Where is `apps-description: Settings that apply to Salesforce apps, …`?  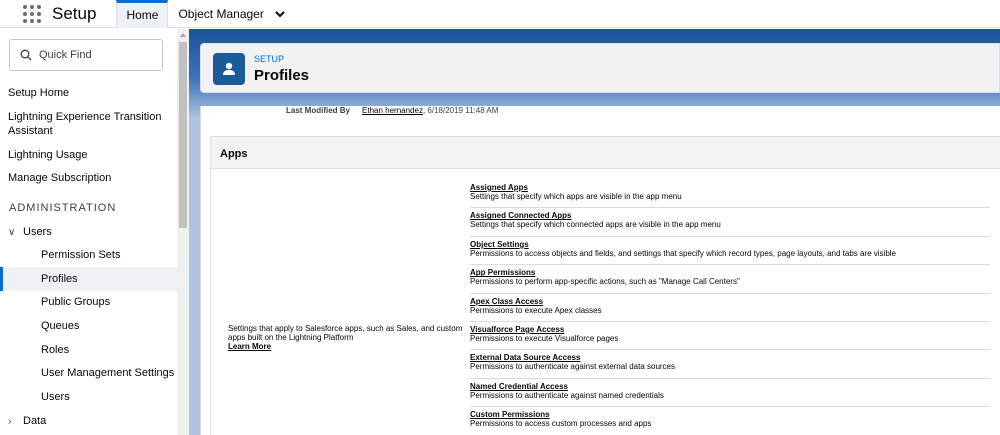
apps-description: Settings that apply to Salesforce apps, … is located at coordinates (345, 337).